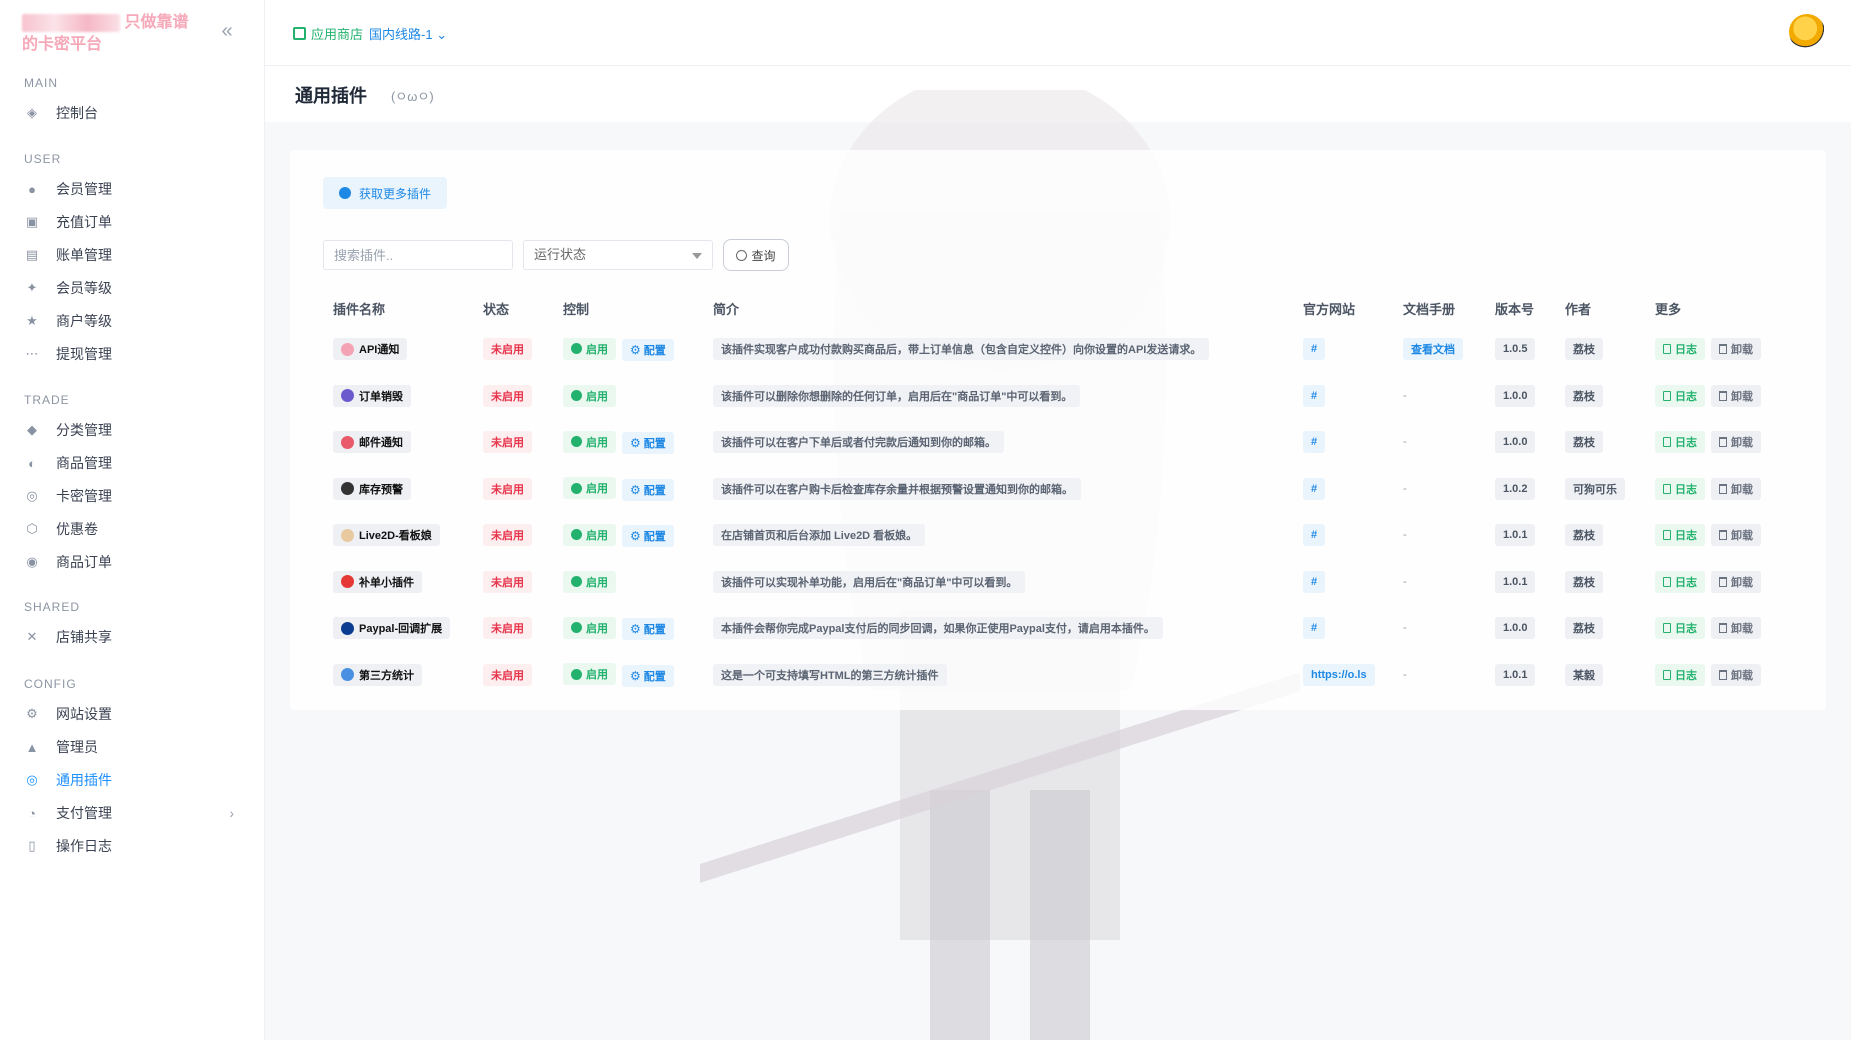  What do you see at coordinates (134, 813) in the screenshot?
I see `sidebar-item-payment: ◔ 支付管理 ›` at bounding box center [134, 813].